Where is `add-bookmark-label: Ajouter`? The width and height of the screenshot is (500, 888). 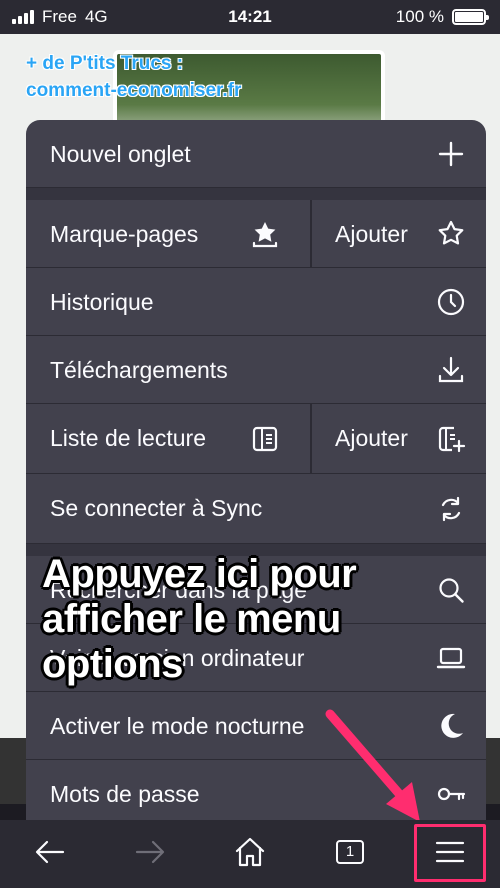
add-bookmark-label: Ajouter is located at coordinates (371, 234).